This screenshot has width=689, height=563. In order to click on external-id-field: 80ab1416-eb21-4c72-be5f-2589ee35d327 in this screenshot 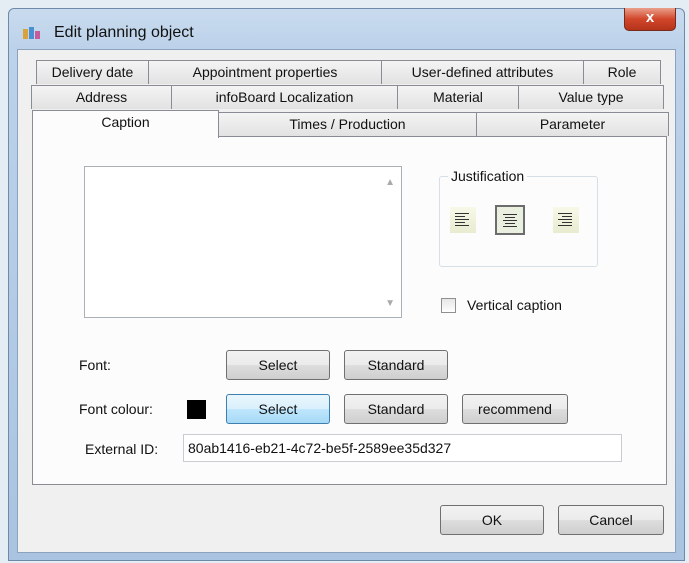, I will do `click(402, 448)`.